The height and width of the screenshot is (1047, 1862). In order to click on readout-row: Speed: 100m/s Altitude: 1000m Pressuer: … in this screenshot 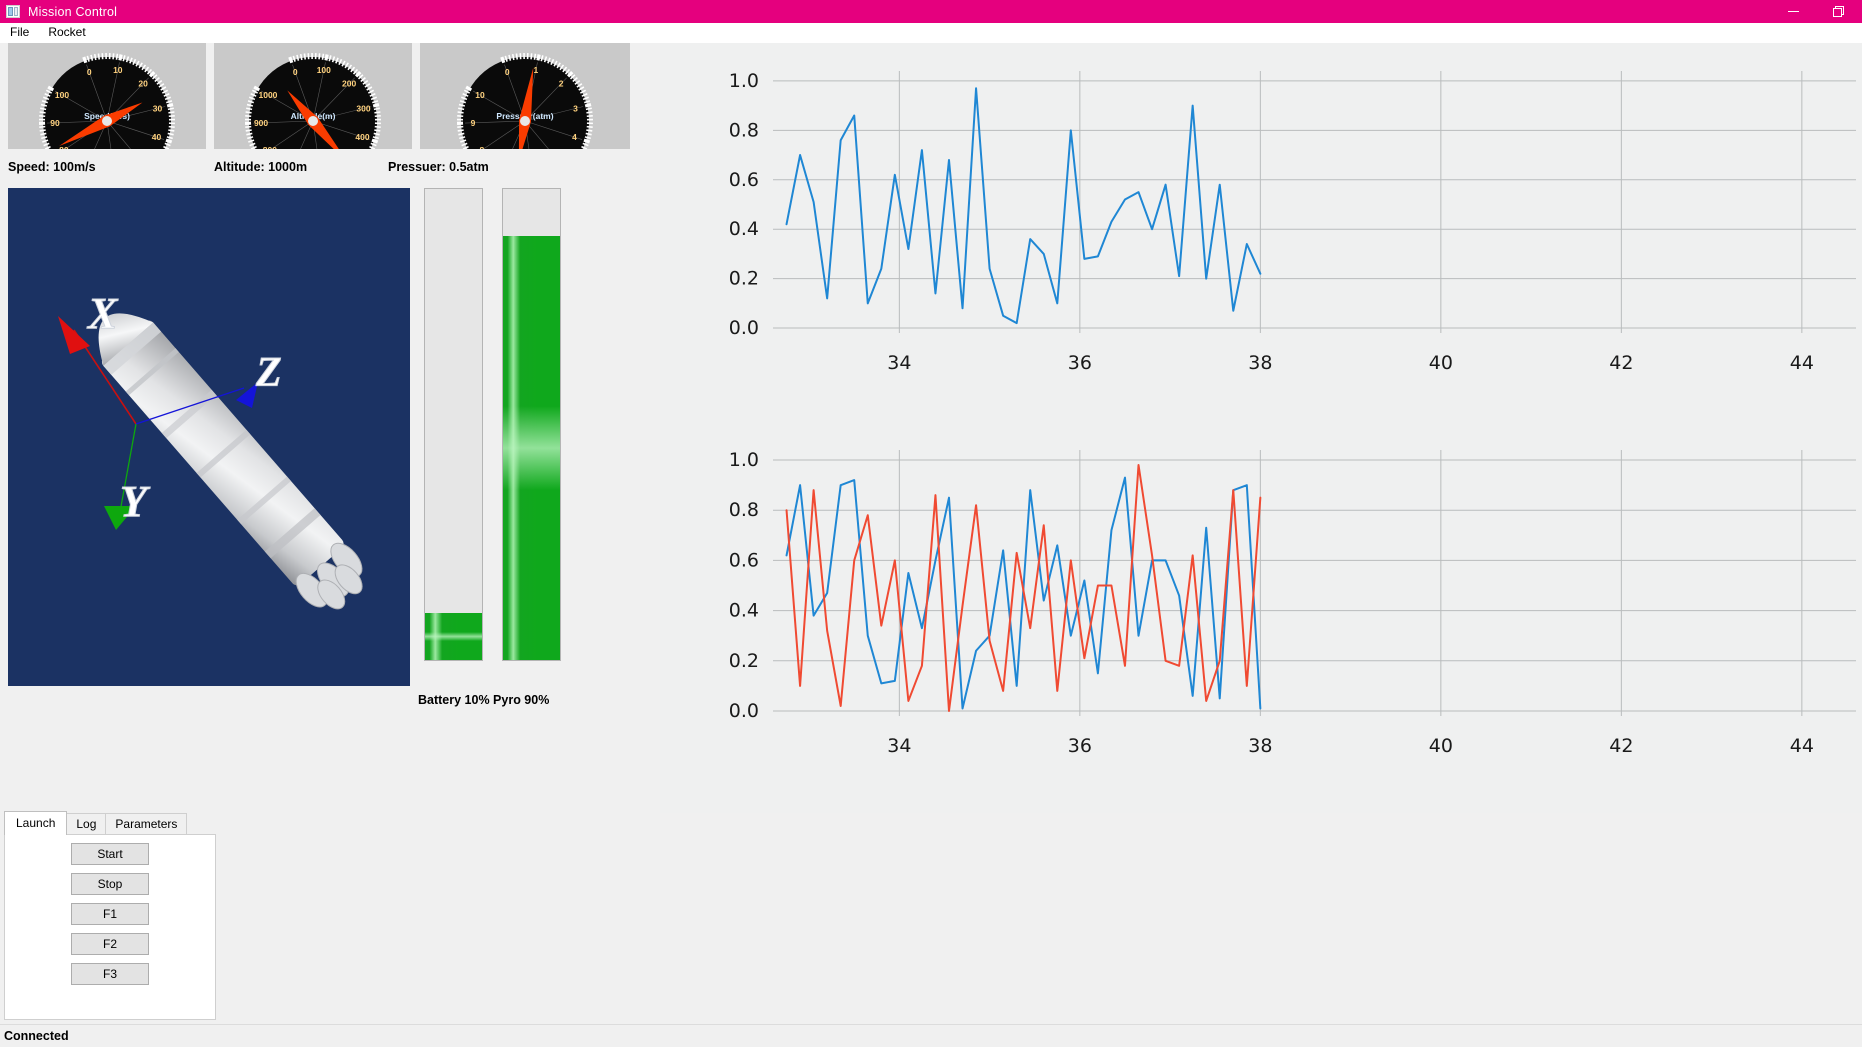, I will do `click(328, 167)`.